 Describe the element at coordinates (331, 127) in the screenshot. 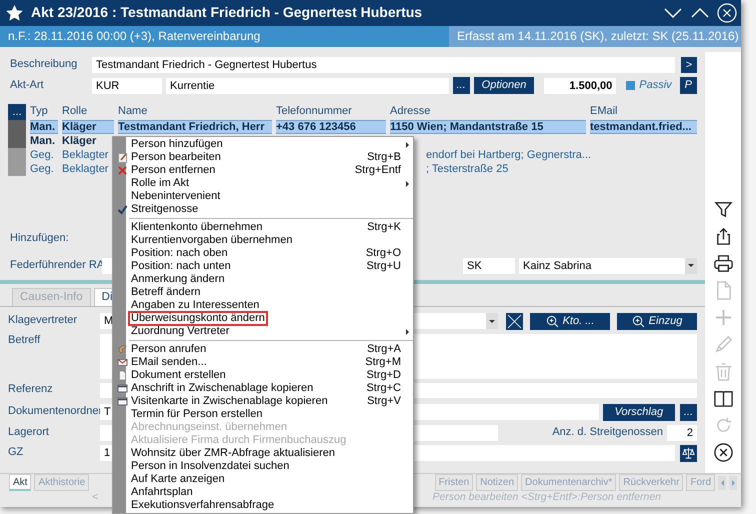

I see `phone-cell: +43 676 123456` at that location.